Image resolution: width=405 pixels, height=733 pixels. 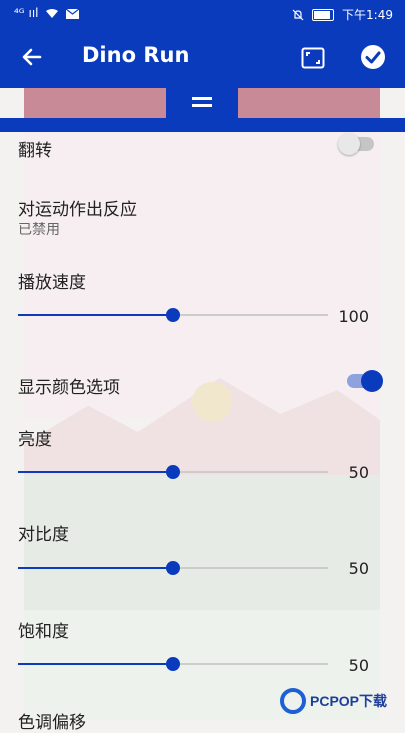 I want to click on contrast-label: 对比度, so click(x=43, y=535).